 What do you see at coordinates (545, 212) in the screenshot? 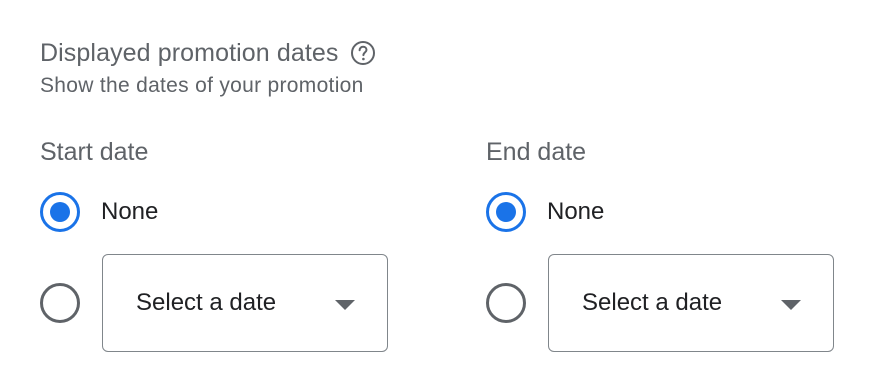
I see `end-none-option: None` at bounding box center [545, 212].